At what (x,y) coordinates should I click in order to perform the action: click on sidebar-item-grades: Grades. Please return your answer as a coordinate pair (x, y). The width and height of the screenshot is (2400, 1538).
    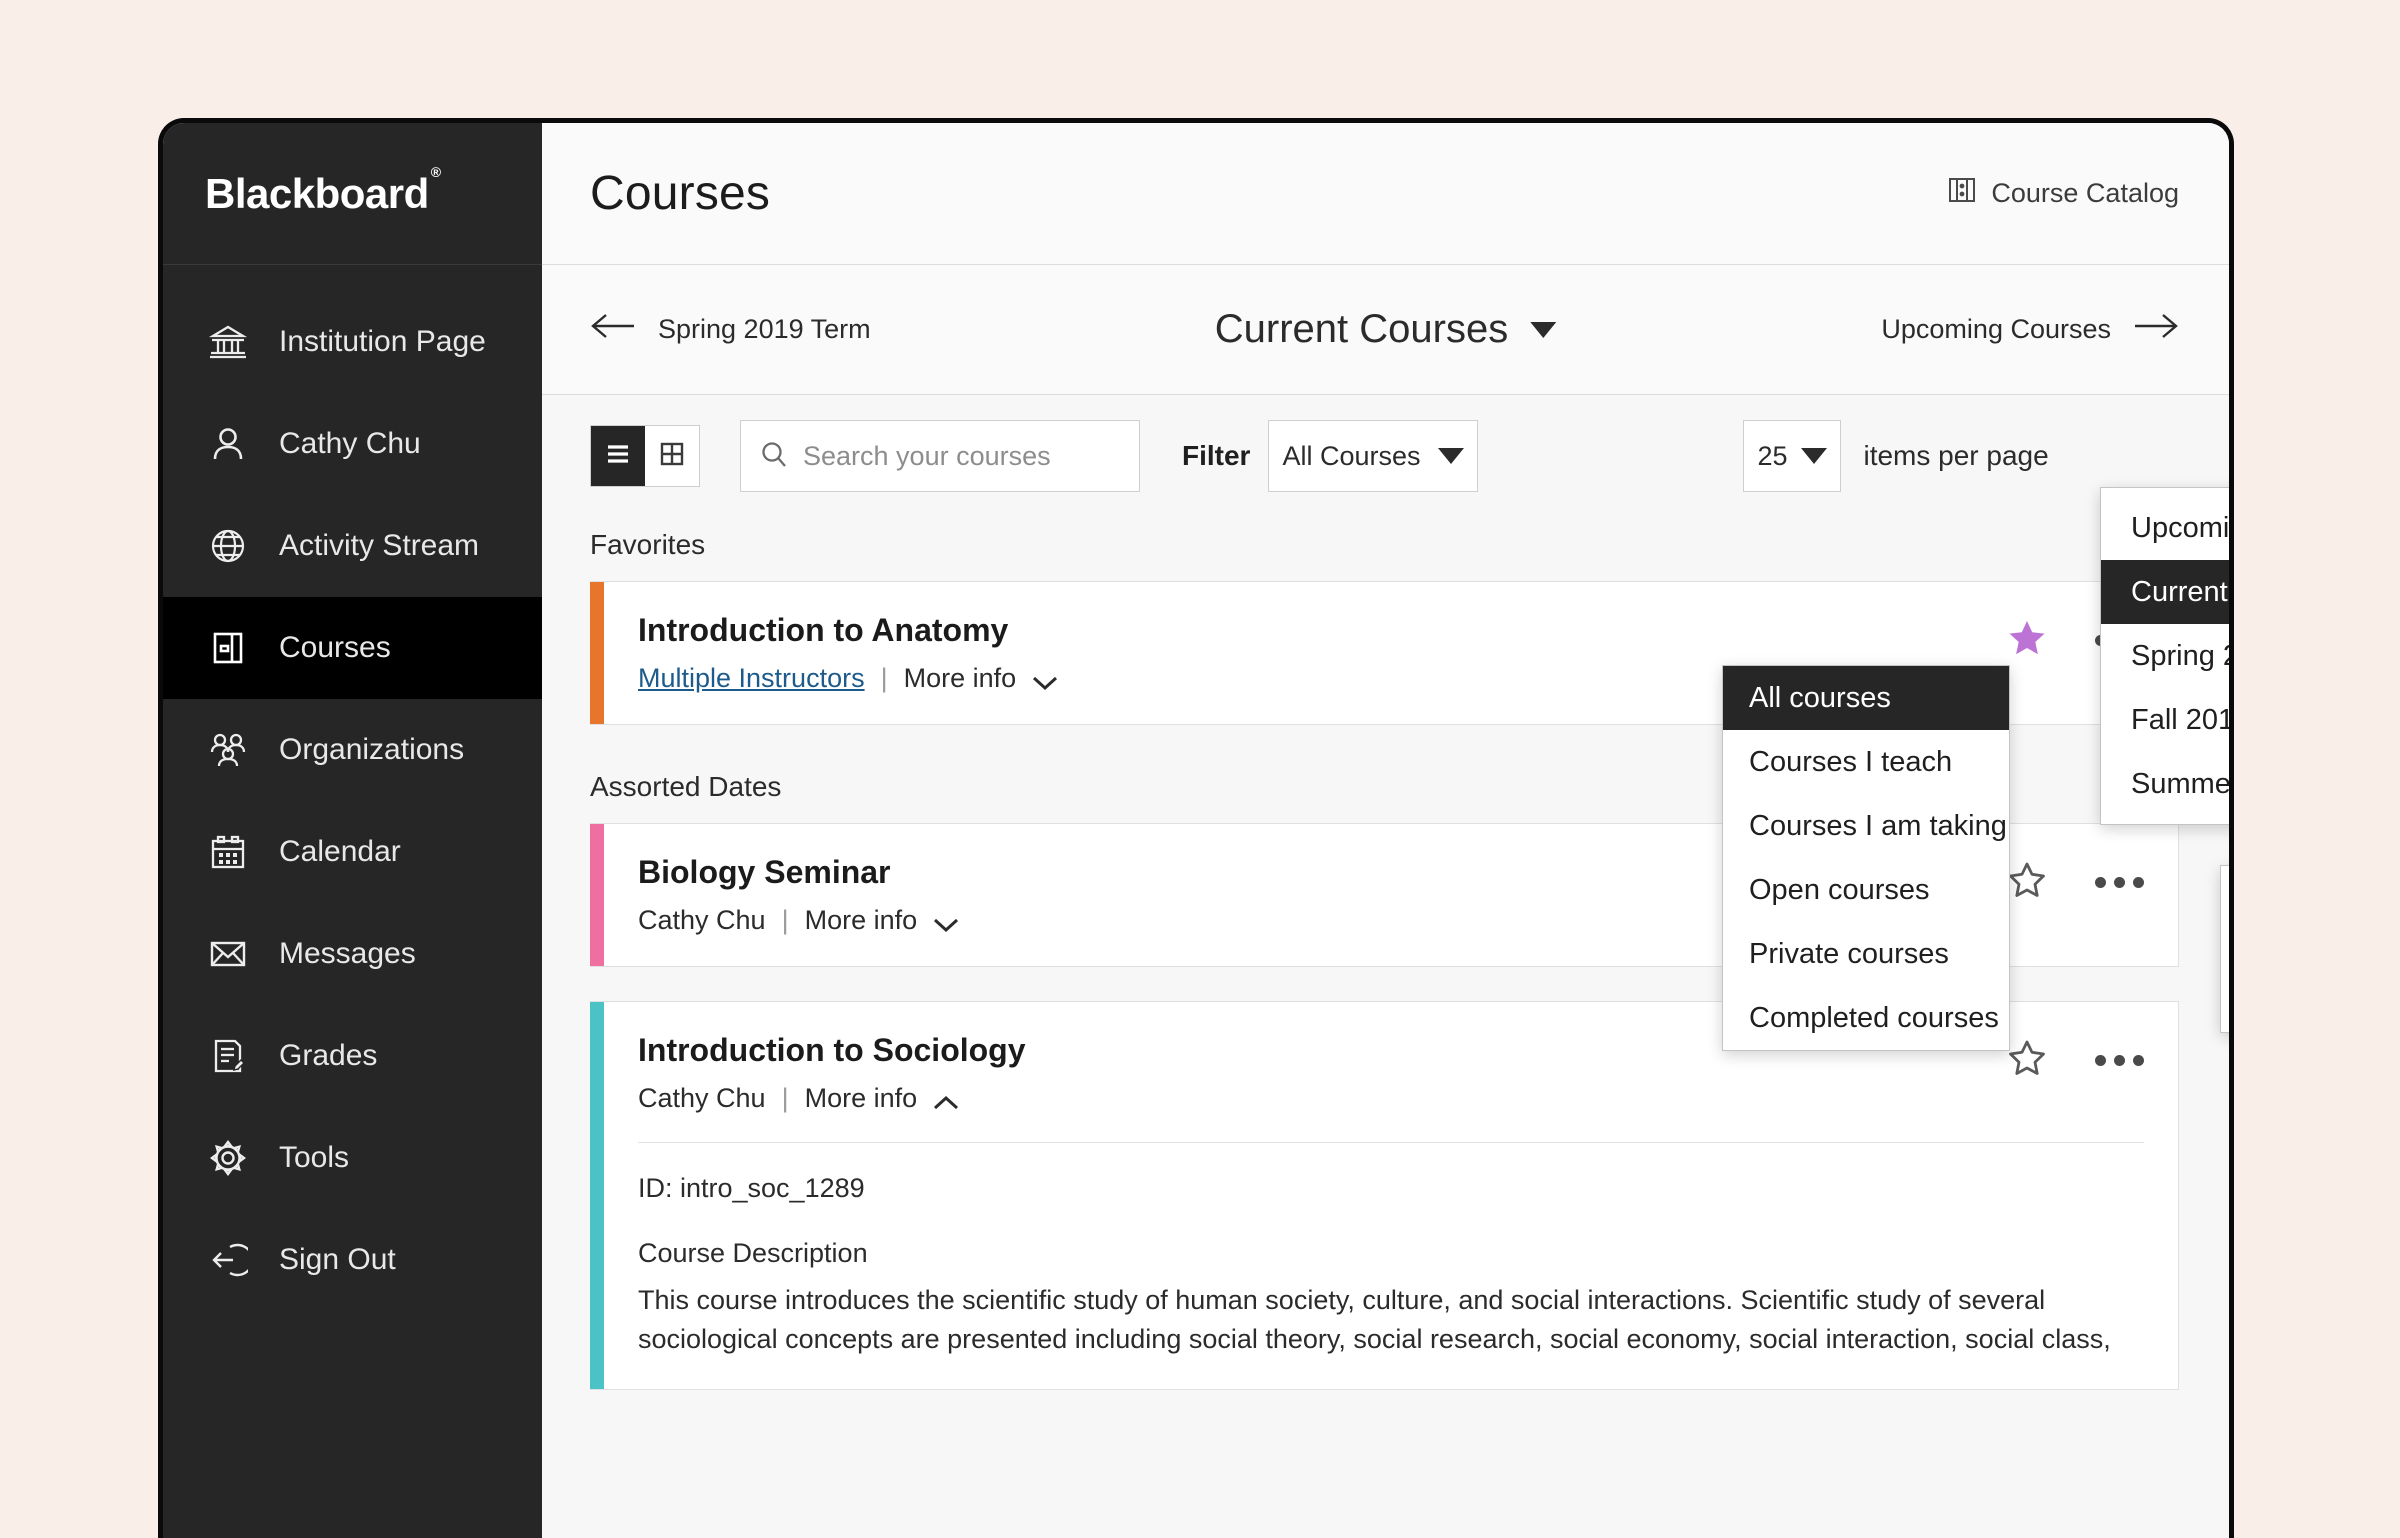
    Looking at the image, I should click on (352, 1056).